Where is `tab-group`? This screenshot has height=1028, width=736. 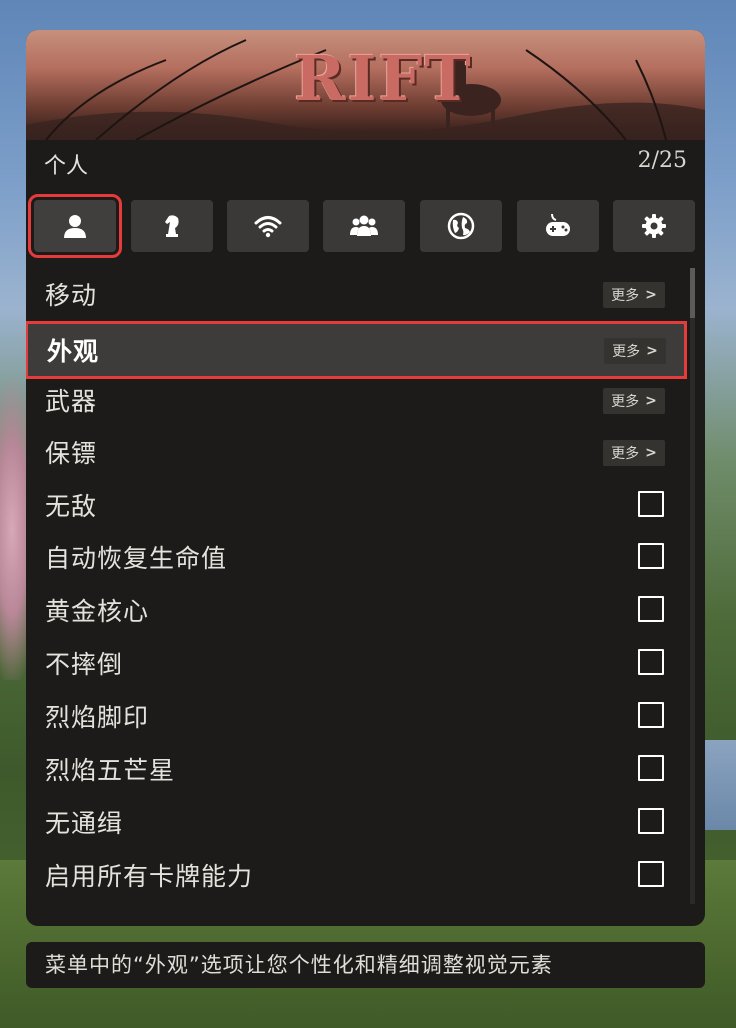
tab-group is located at coordinates (364, 226).